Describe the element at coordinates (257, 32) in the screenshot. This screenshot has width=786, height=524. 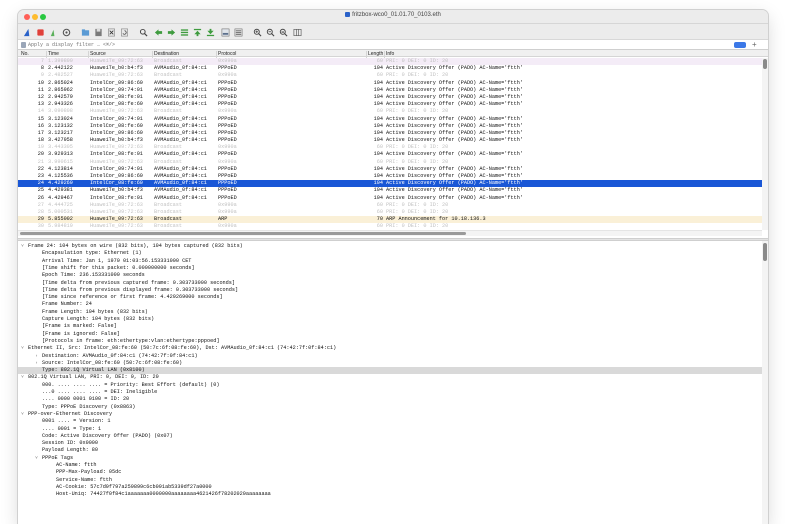
I see `zoom-in-icon` at that location.